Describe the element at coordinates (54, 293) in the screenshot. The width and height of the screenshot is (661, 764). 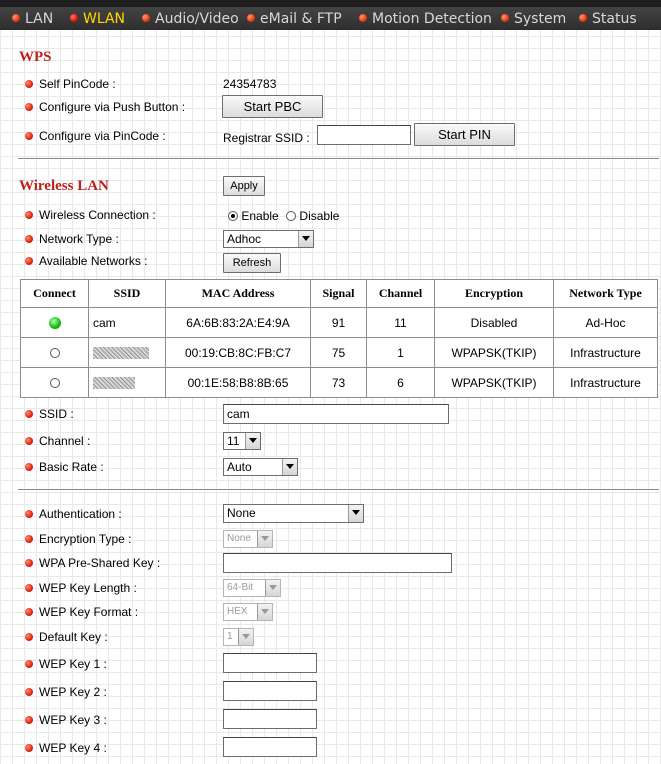
I see `col-header-connect: Connect` at that location.